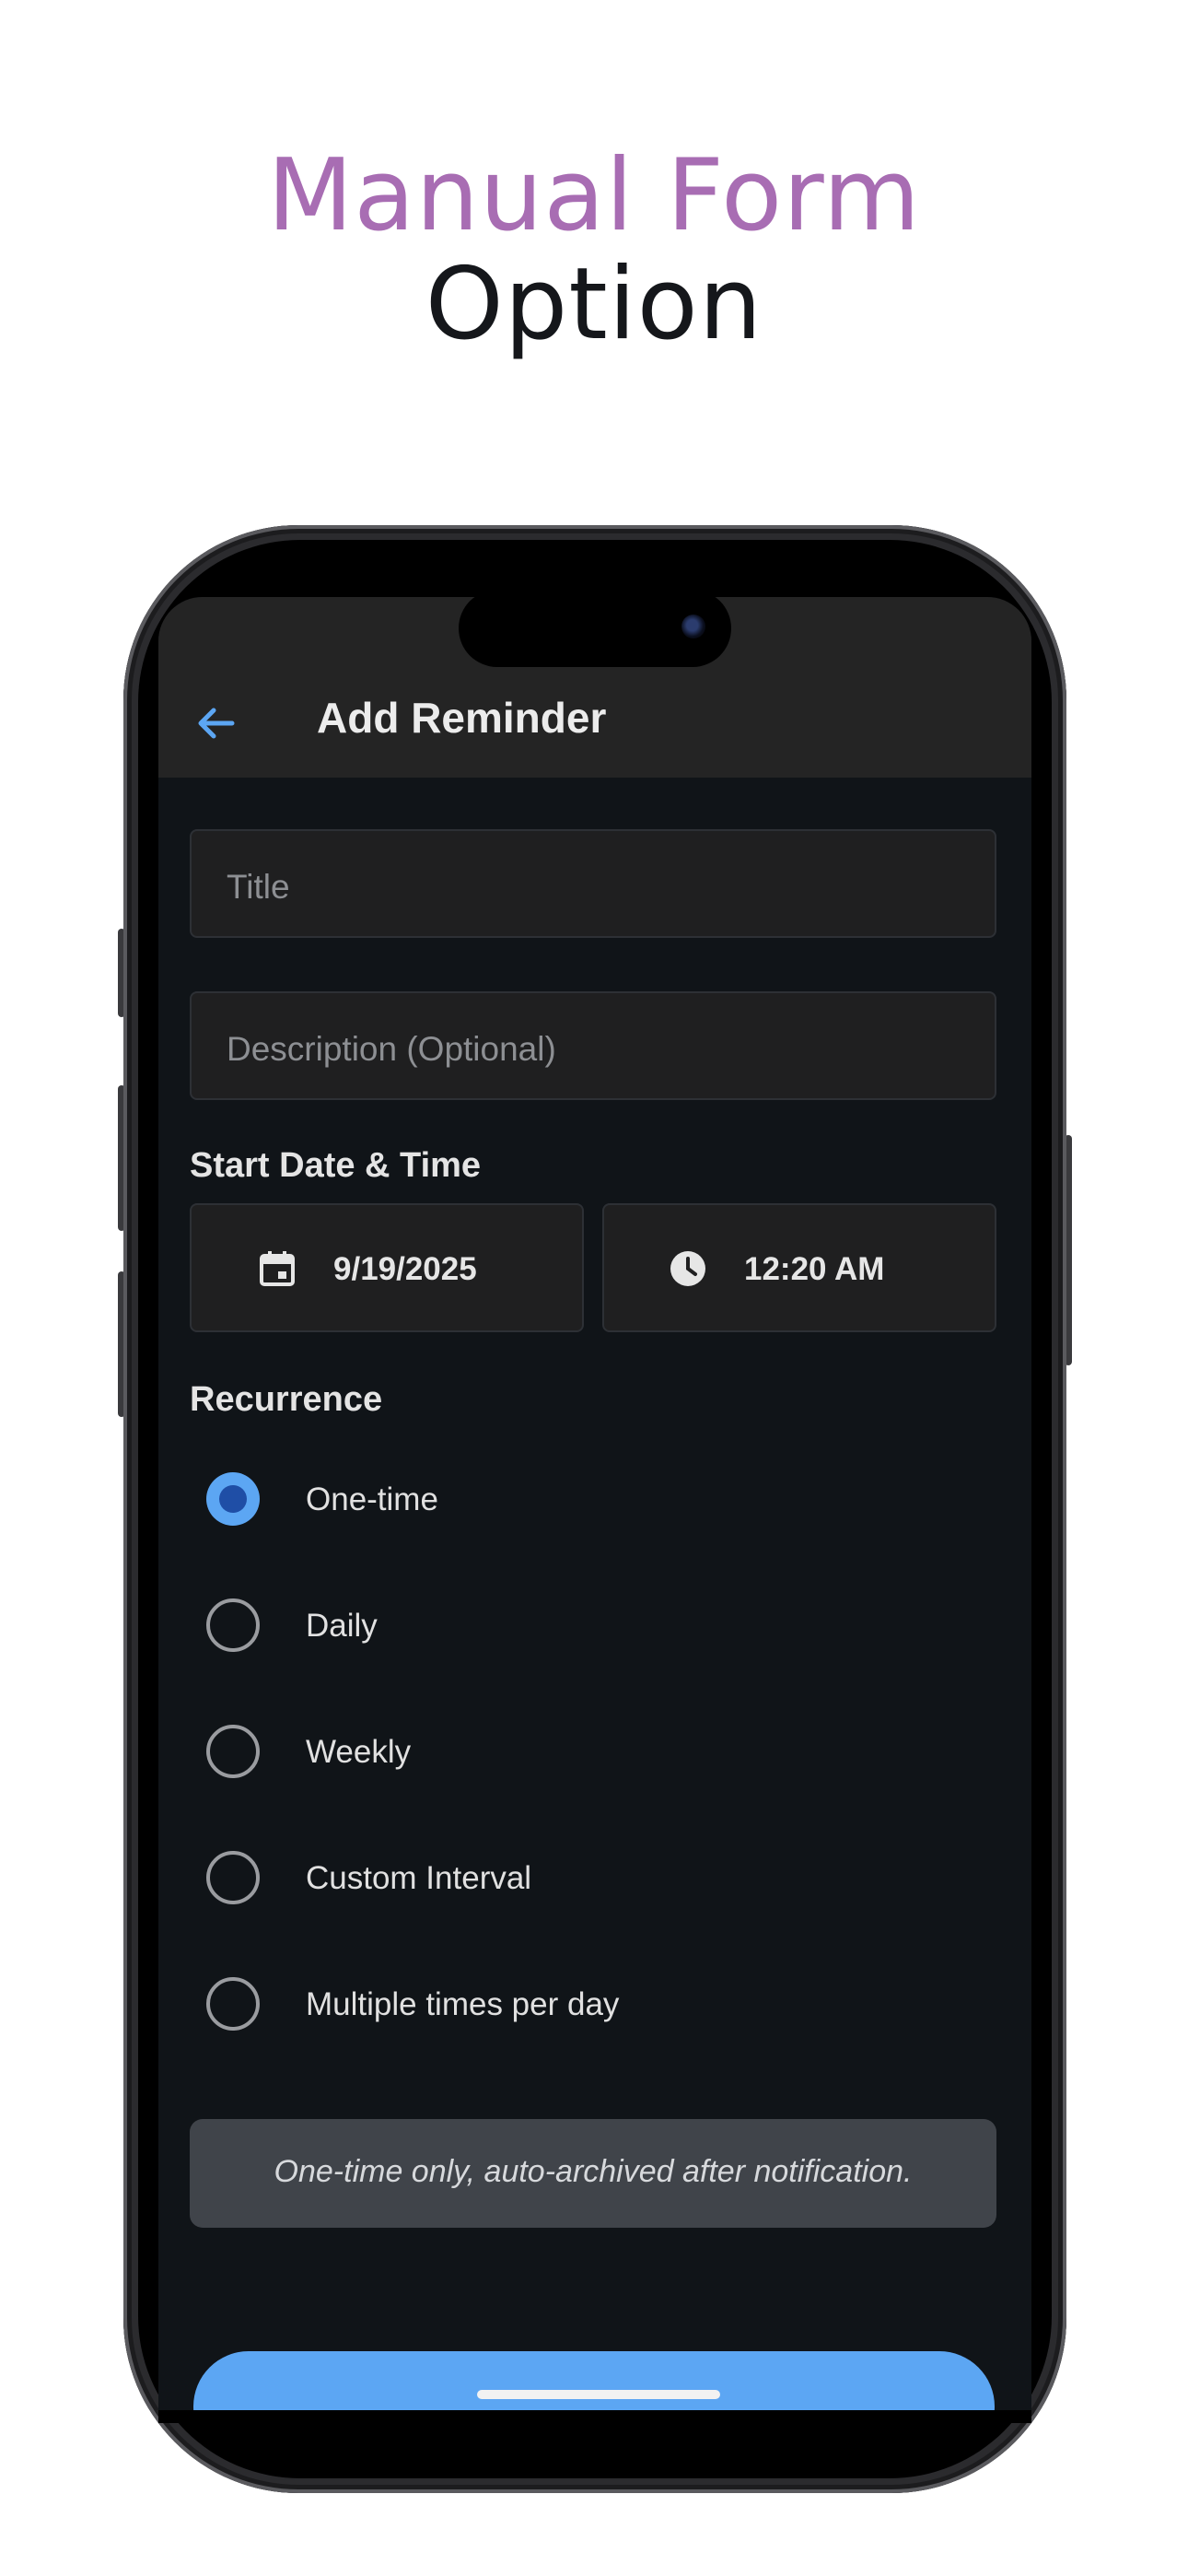 The image size is (1188, 2576). Describe the element at coordinates (419, 1878) in the screenshot. I see `recurrence-option-label: Custom Interval` at that location.